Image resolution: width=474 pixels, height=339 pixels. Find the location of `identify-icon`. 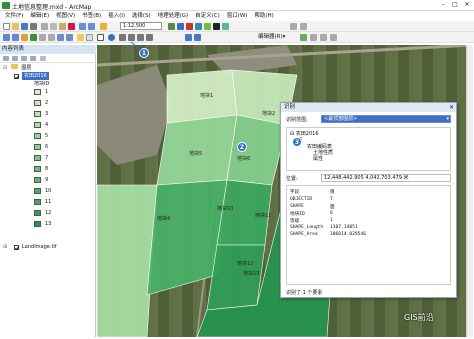

identify-icon is located at coordinates (111, 37).